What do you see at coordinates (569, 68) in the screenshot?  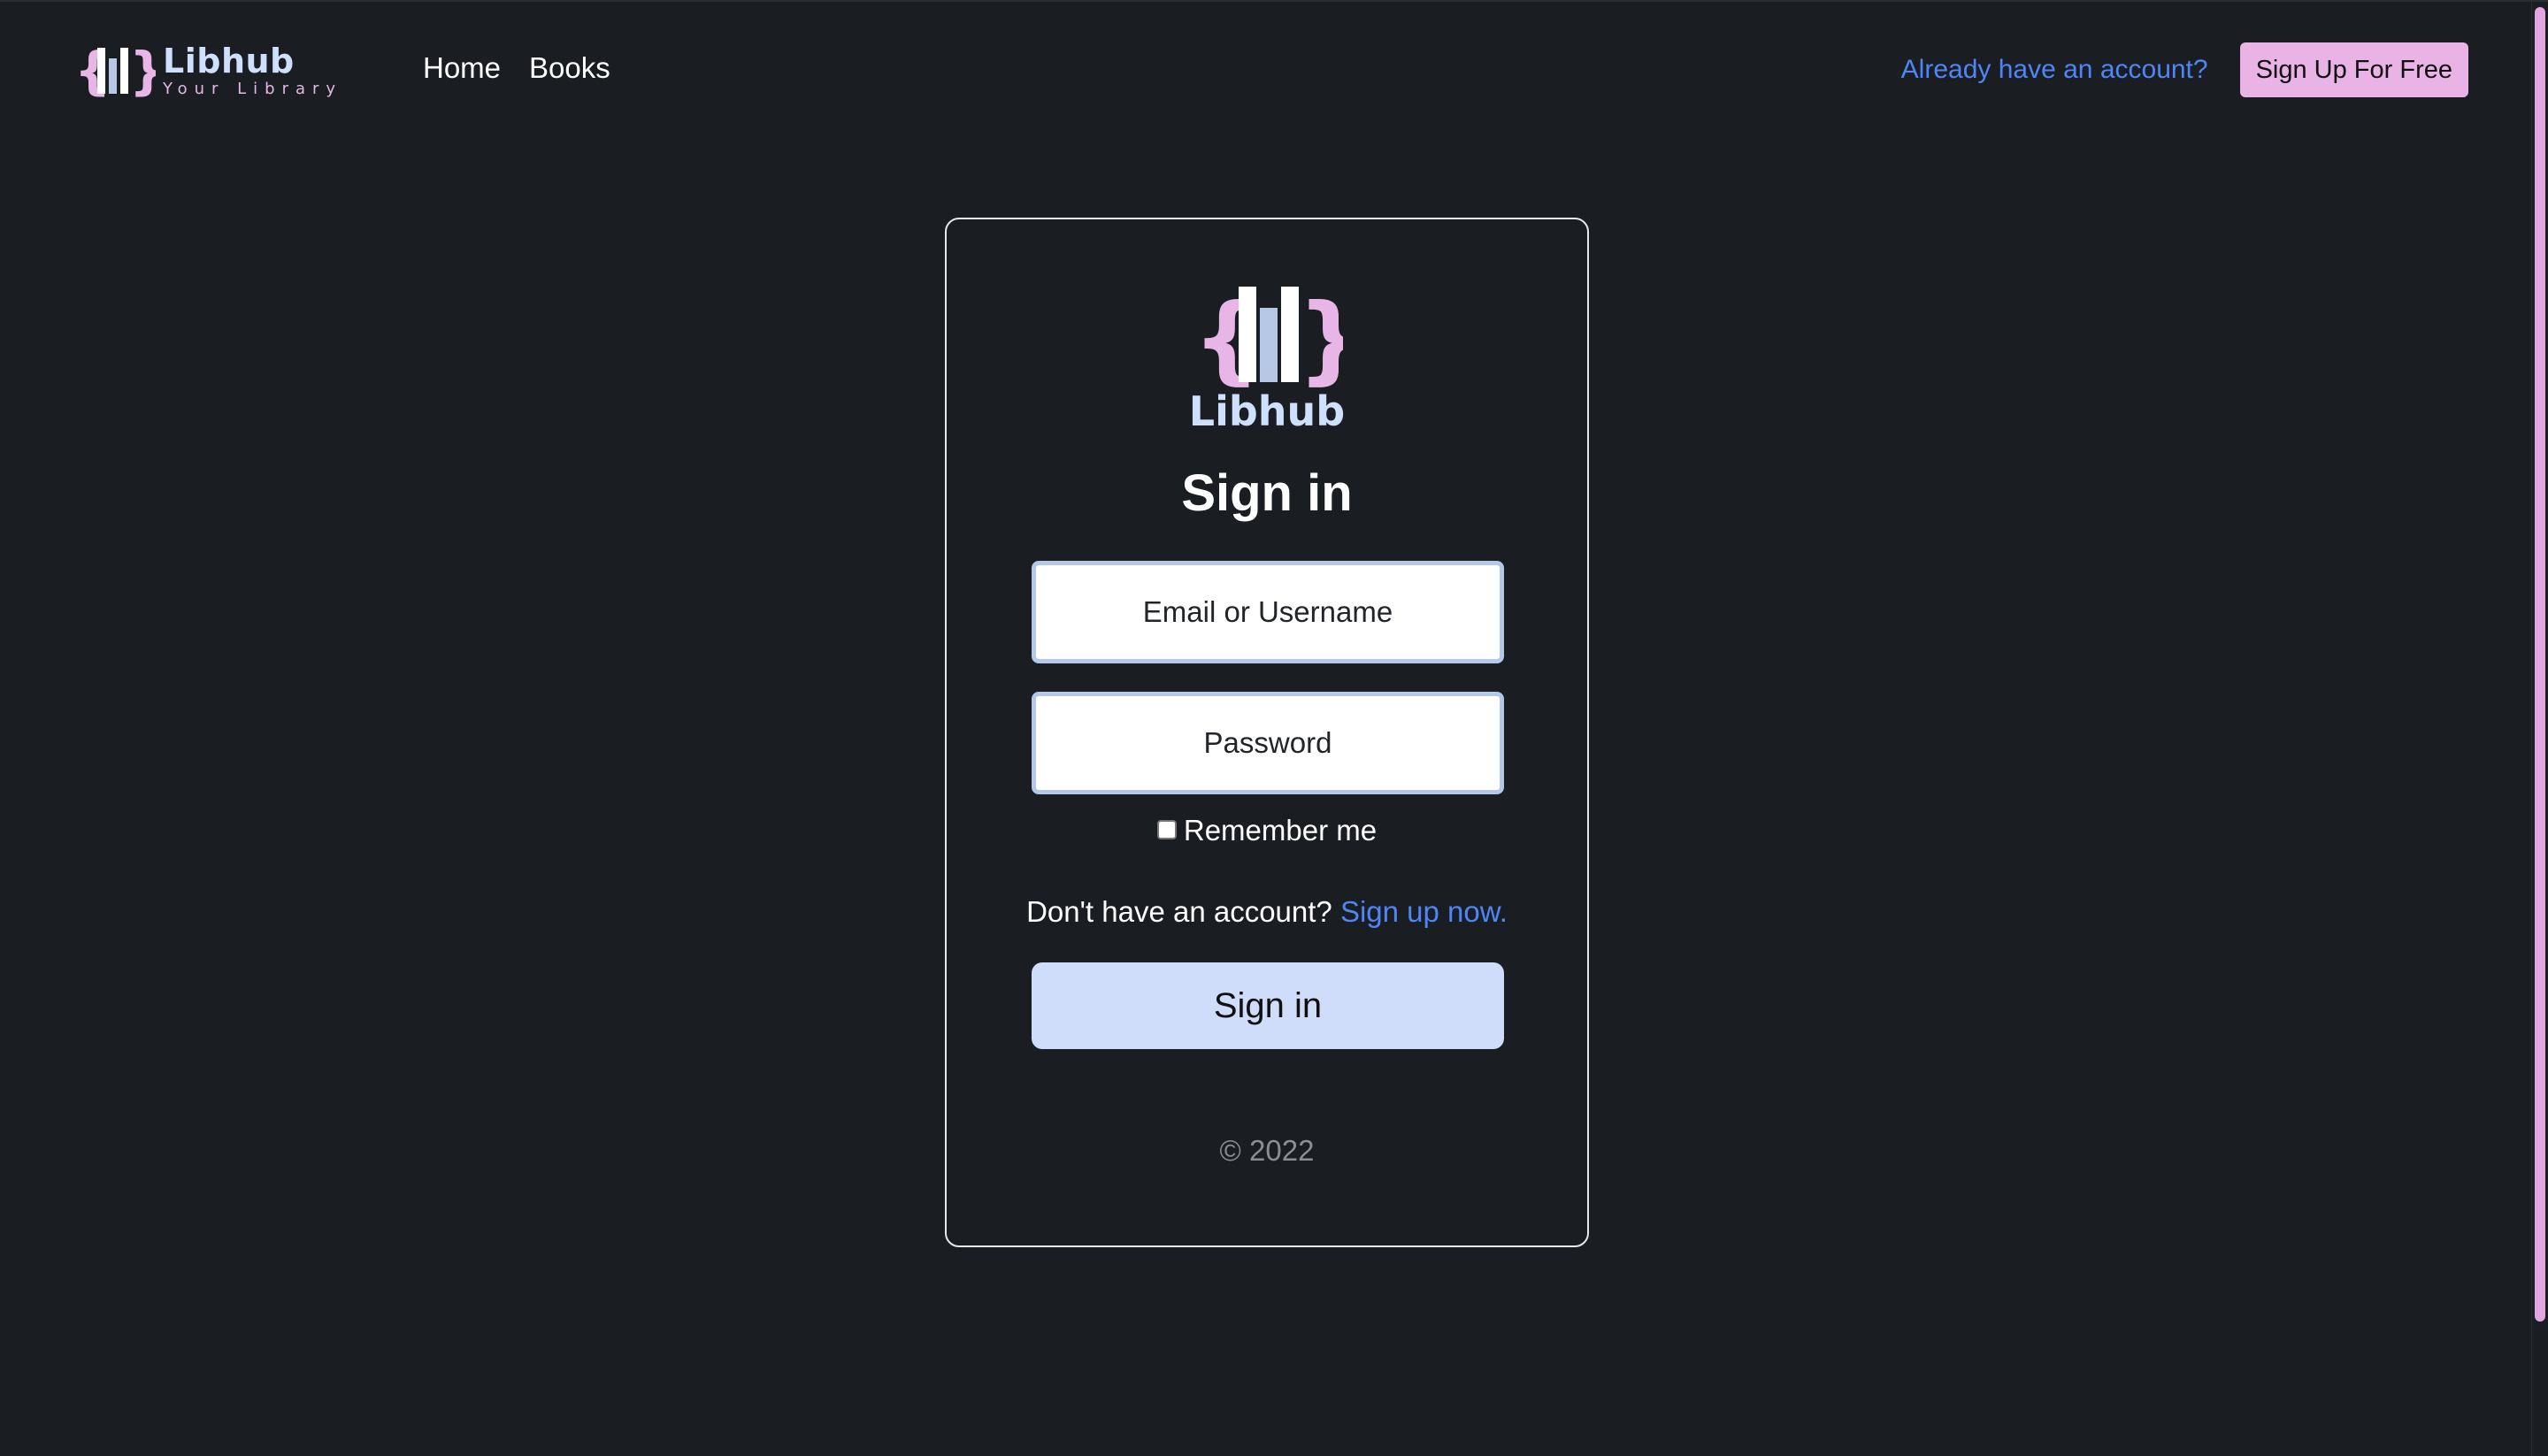 I see `nav-link-books: Books` at bounding box center [569, 68].